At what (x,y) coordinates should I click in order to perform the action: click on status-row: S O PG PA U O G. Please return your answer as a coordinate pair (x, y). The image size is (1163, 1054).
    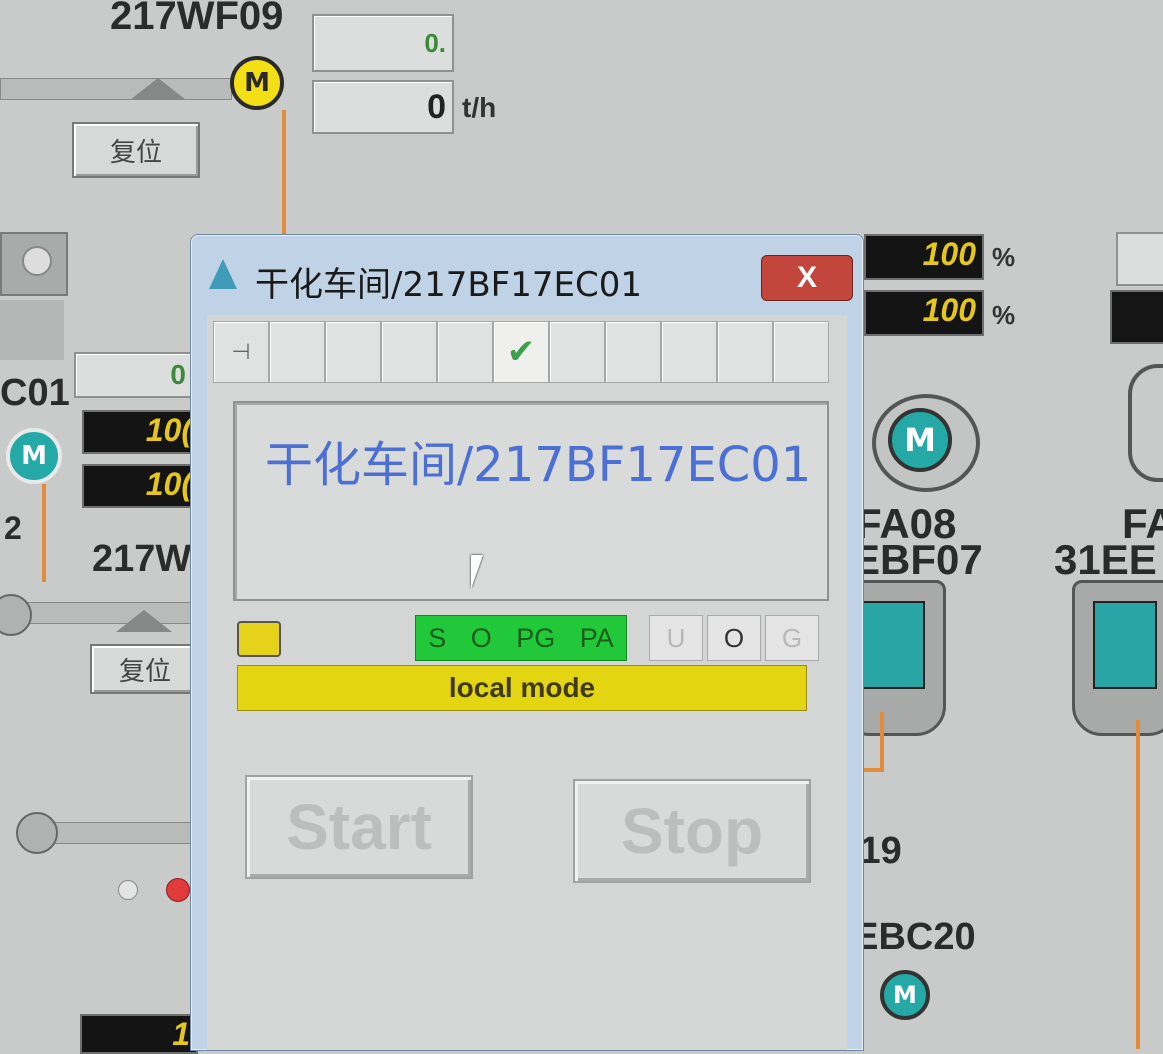
    Looking at the image, I should click on (532, 638).